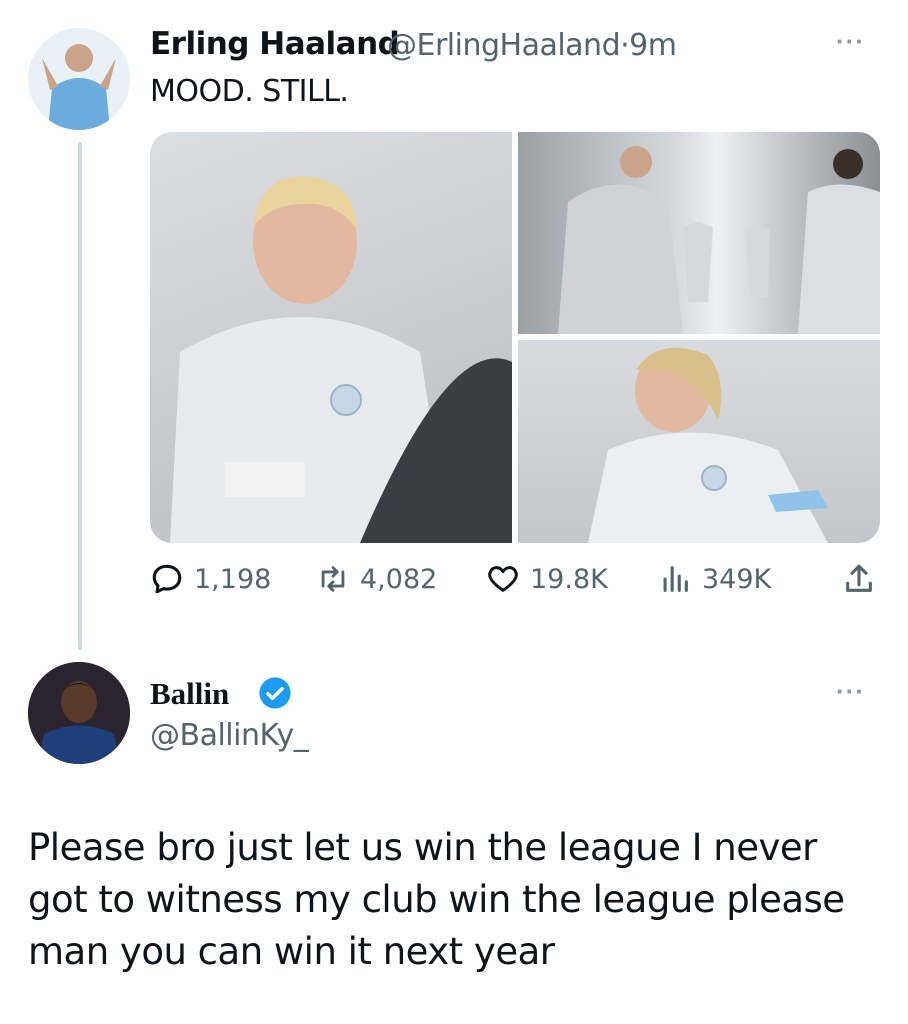 This screenshot has width=908, height=1024. I want to click on views-button: 349K, so click(714, 579).